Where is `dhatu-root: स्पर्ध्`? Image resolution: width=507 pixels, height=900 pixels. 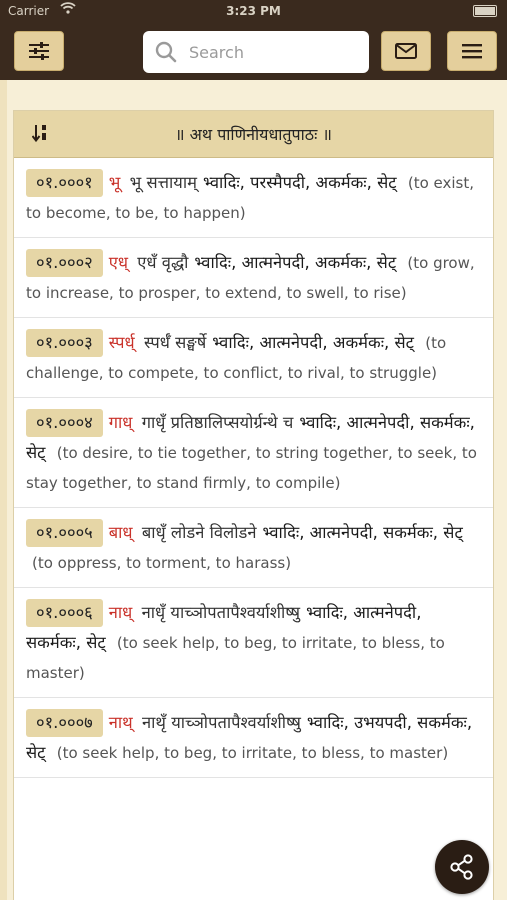
dhatu-root: स्पर्ध् is located at coordinates (121, 342).